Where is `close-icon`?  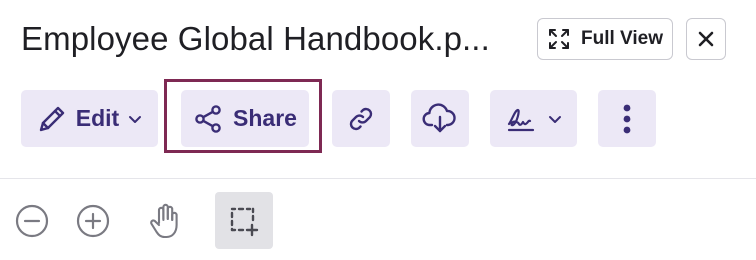
close-icon is located at coordinates (706, 39).